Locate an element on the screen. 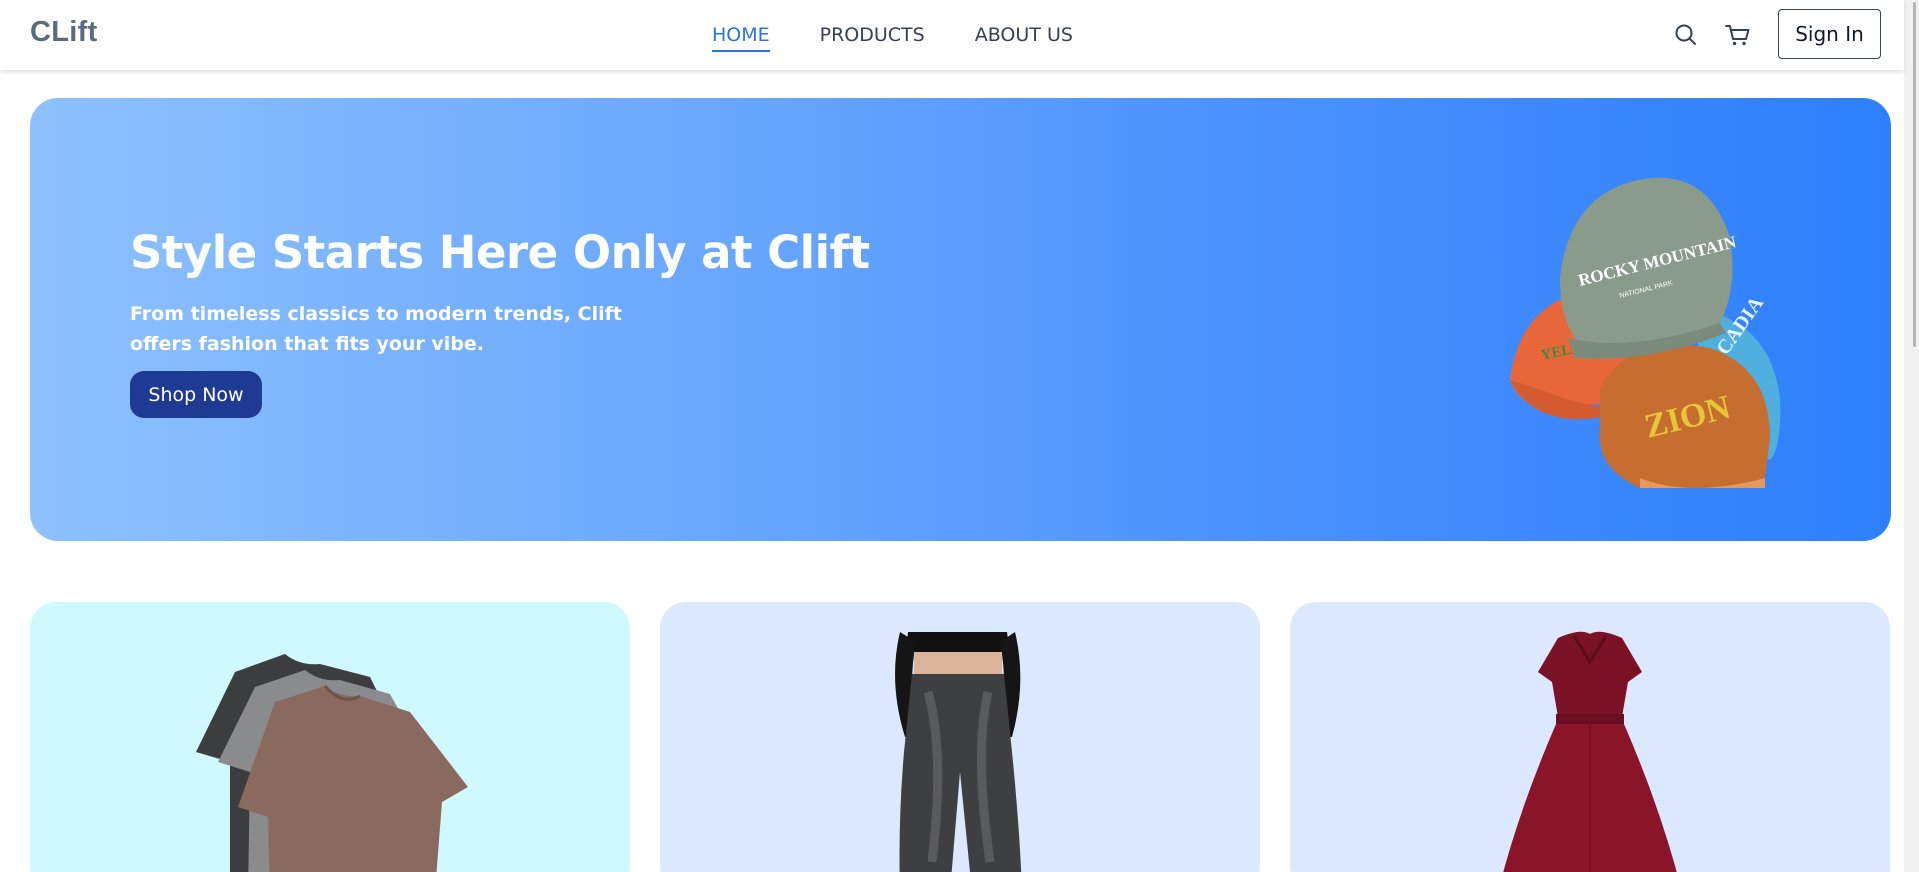  cart-icon is located at coordinates (1737, 35).